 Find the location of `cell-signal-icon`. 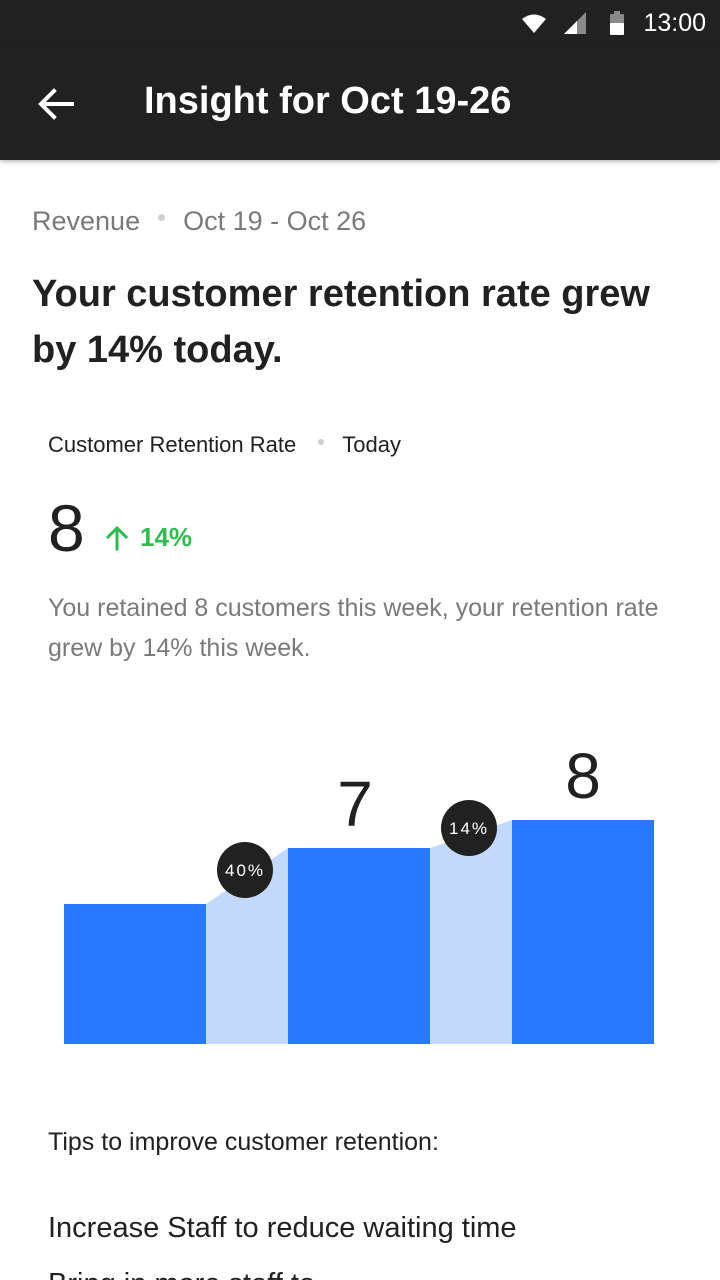

cell-signal-icon is located at coordinates (575, 23).